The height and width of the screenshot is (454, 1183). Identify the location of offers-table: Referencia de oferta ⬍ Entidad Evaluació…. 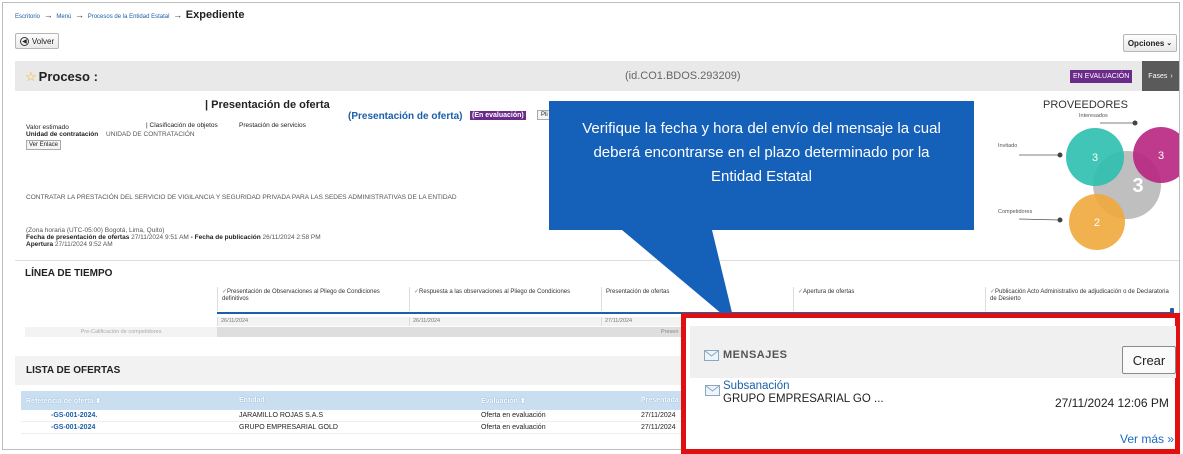
(357, 412).